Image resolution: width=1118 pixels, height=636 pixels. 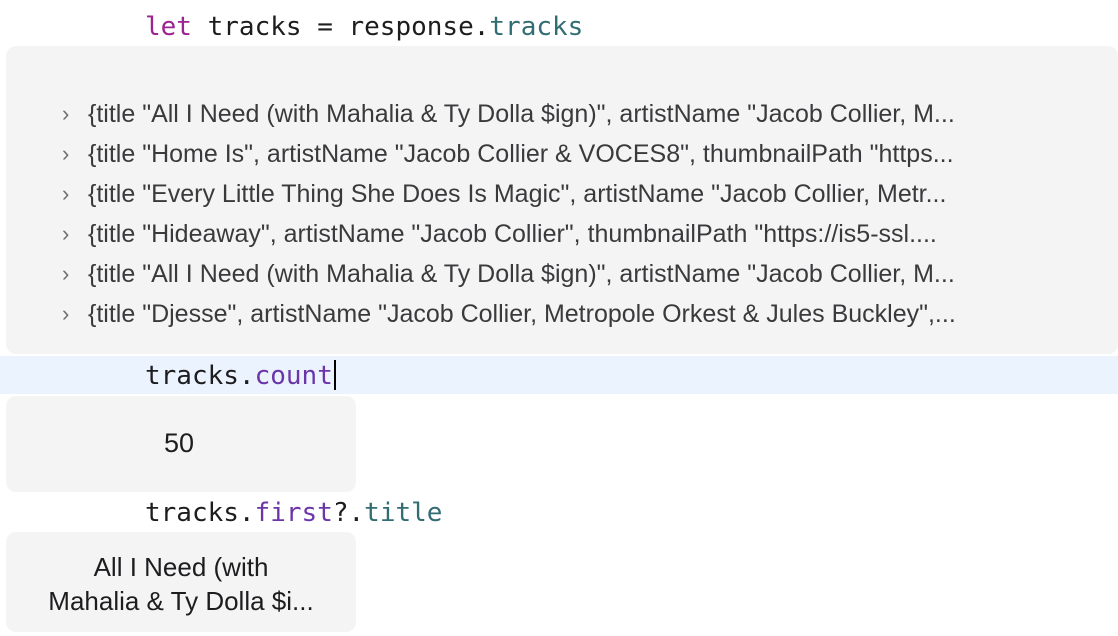 I want to click on tracks-property: tracks, so click(x=536, y=27).